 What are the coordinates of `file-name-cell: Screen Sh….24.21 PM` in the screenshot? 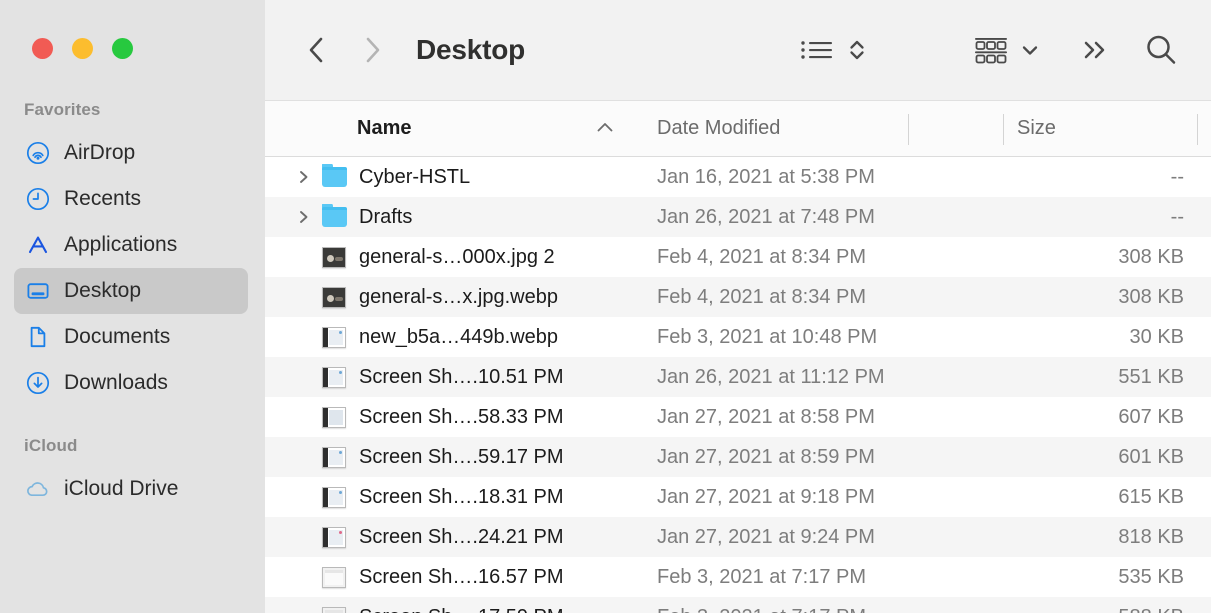 It's located at (454, 537).